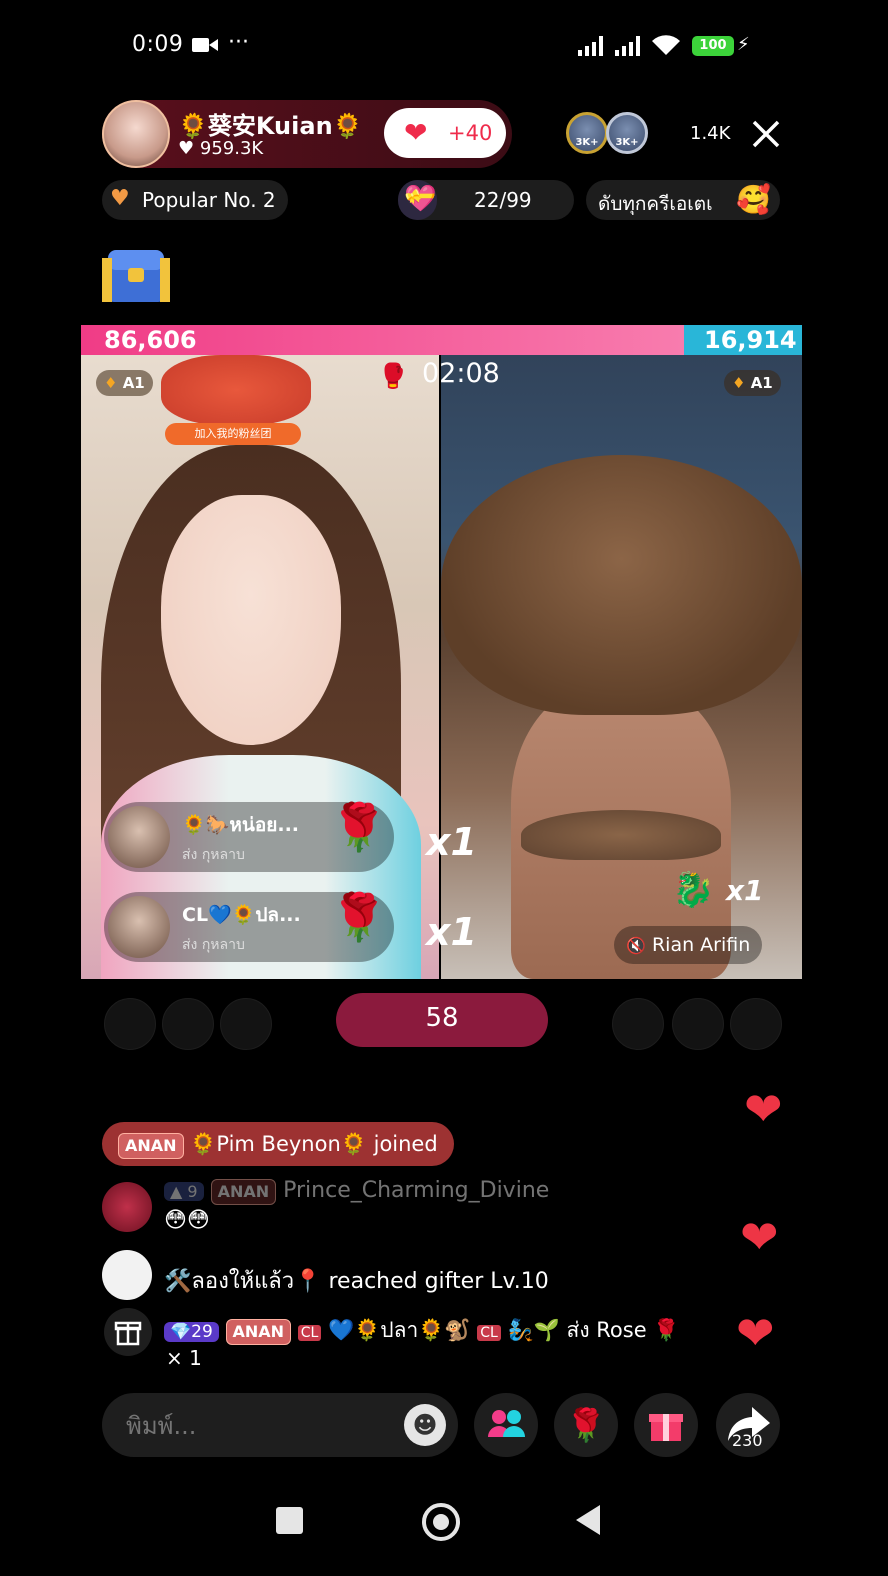 This screenshot has height=1576, width=888. I want to click on joined-user: 🌻Pim Beynon🌻, so click(278, 1144).